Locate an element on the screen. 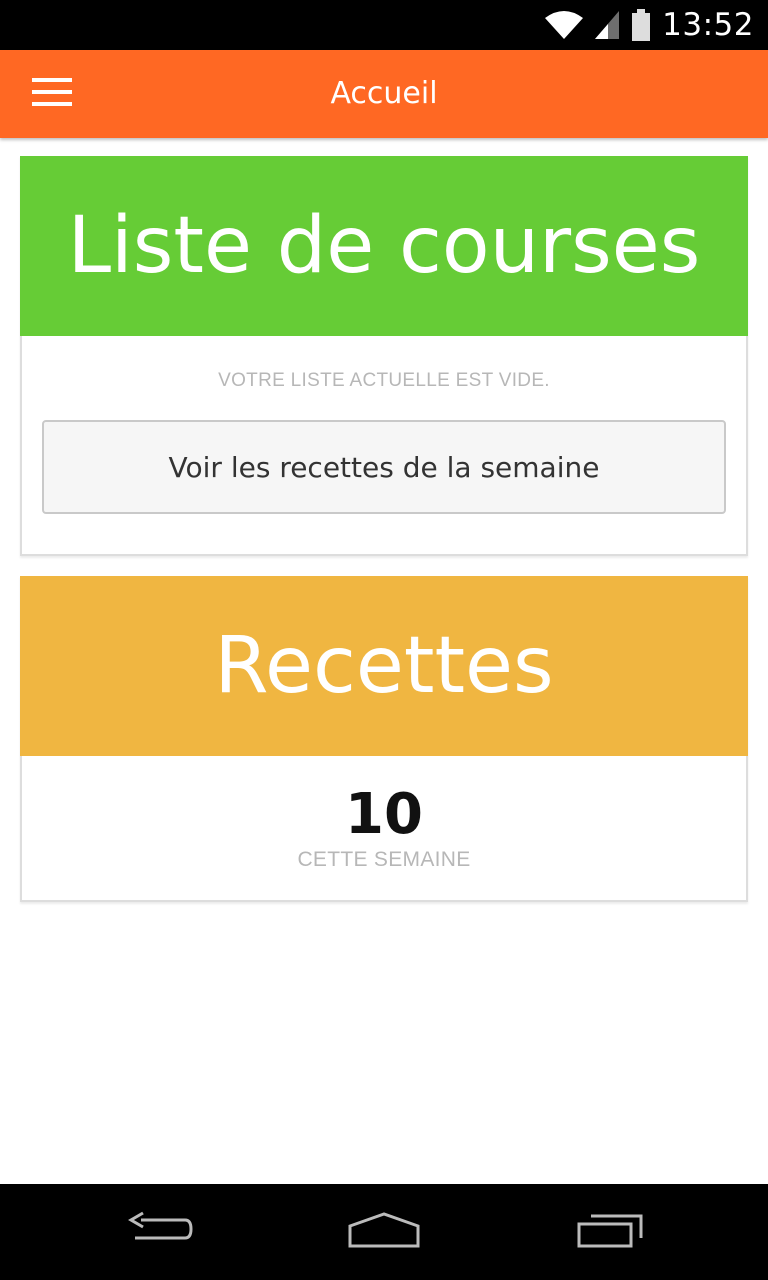  shopping-list-header: Liste de courses is located at coordinates (384, 246).